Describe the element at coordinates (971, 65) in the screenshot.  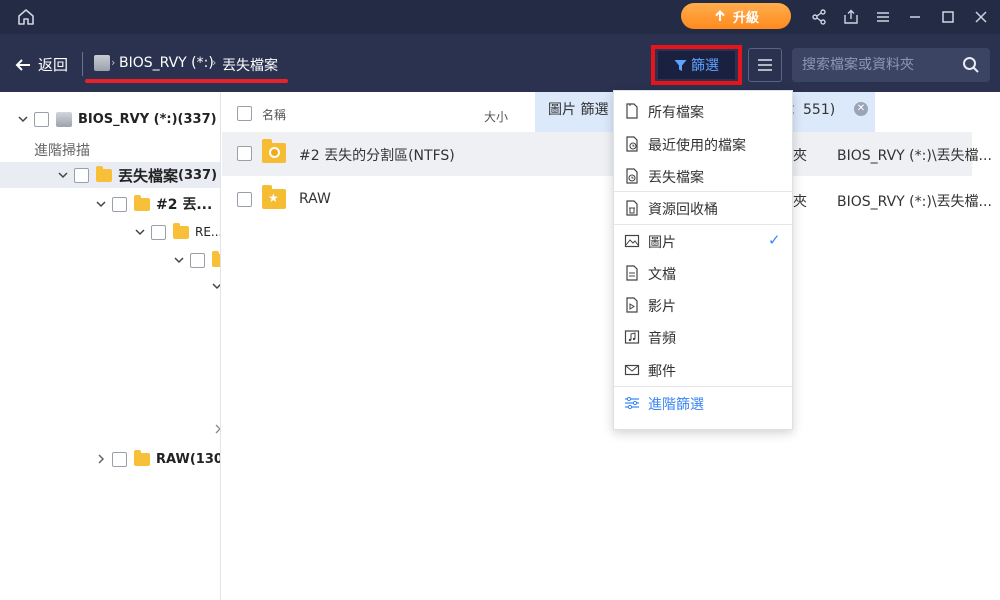
I see `search-icon` at that location.